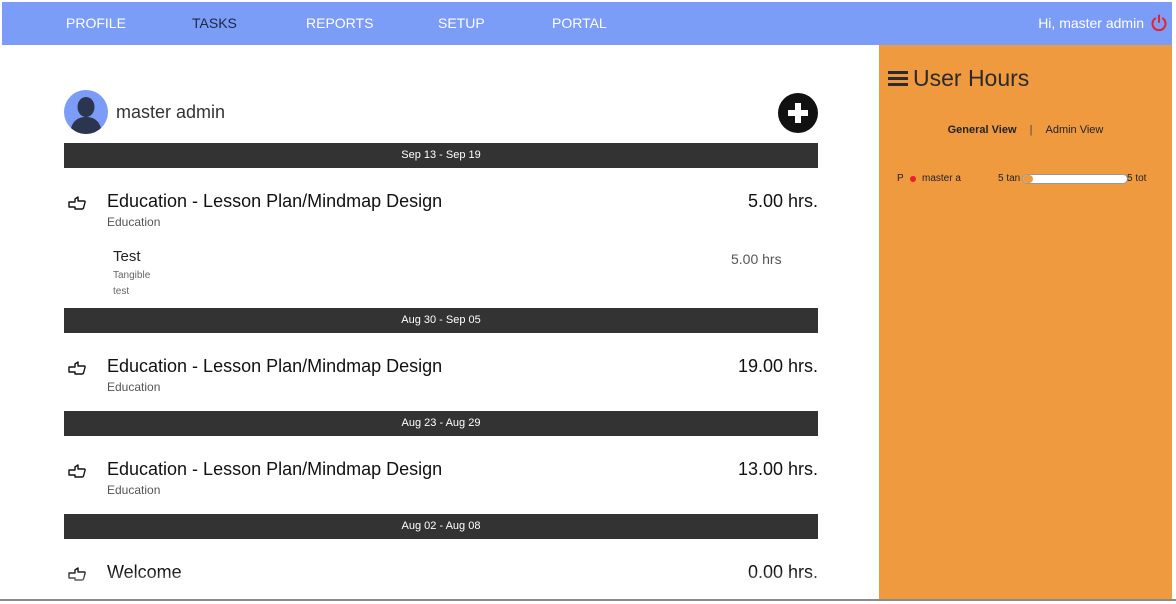  I want to click on status-dot, so click(913, 179).